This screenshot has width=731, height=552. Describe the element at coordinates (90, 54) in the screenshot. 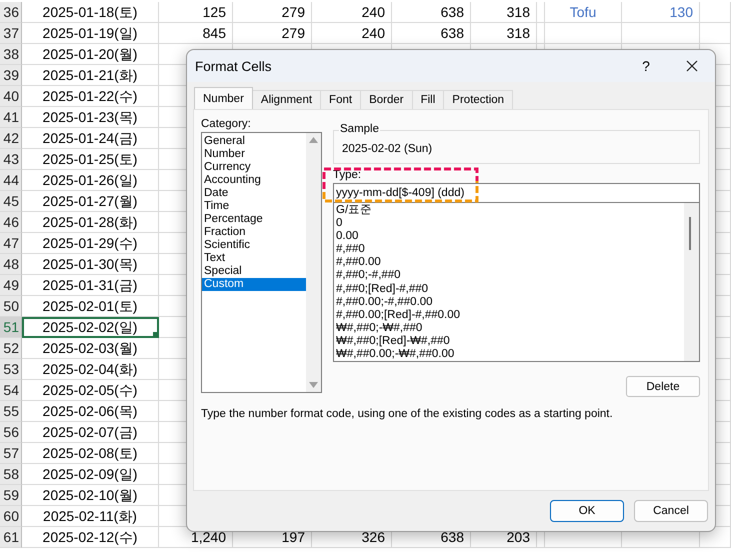

I see `date-cell: 2025-01-20(월)` at that location.